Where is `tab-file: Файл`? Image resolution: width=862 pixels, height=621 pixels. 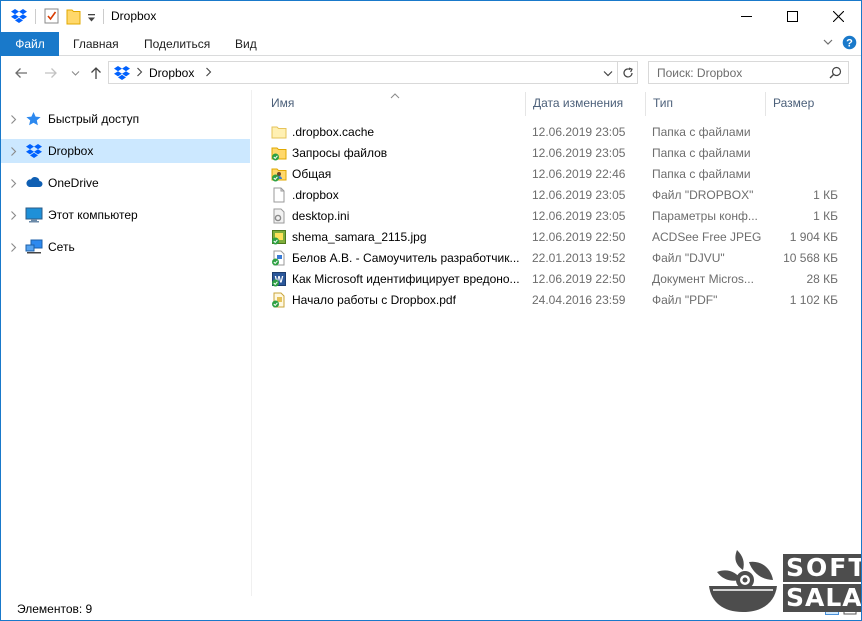 tab-file: Файл is located at coordinates (30, 44).